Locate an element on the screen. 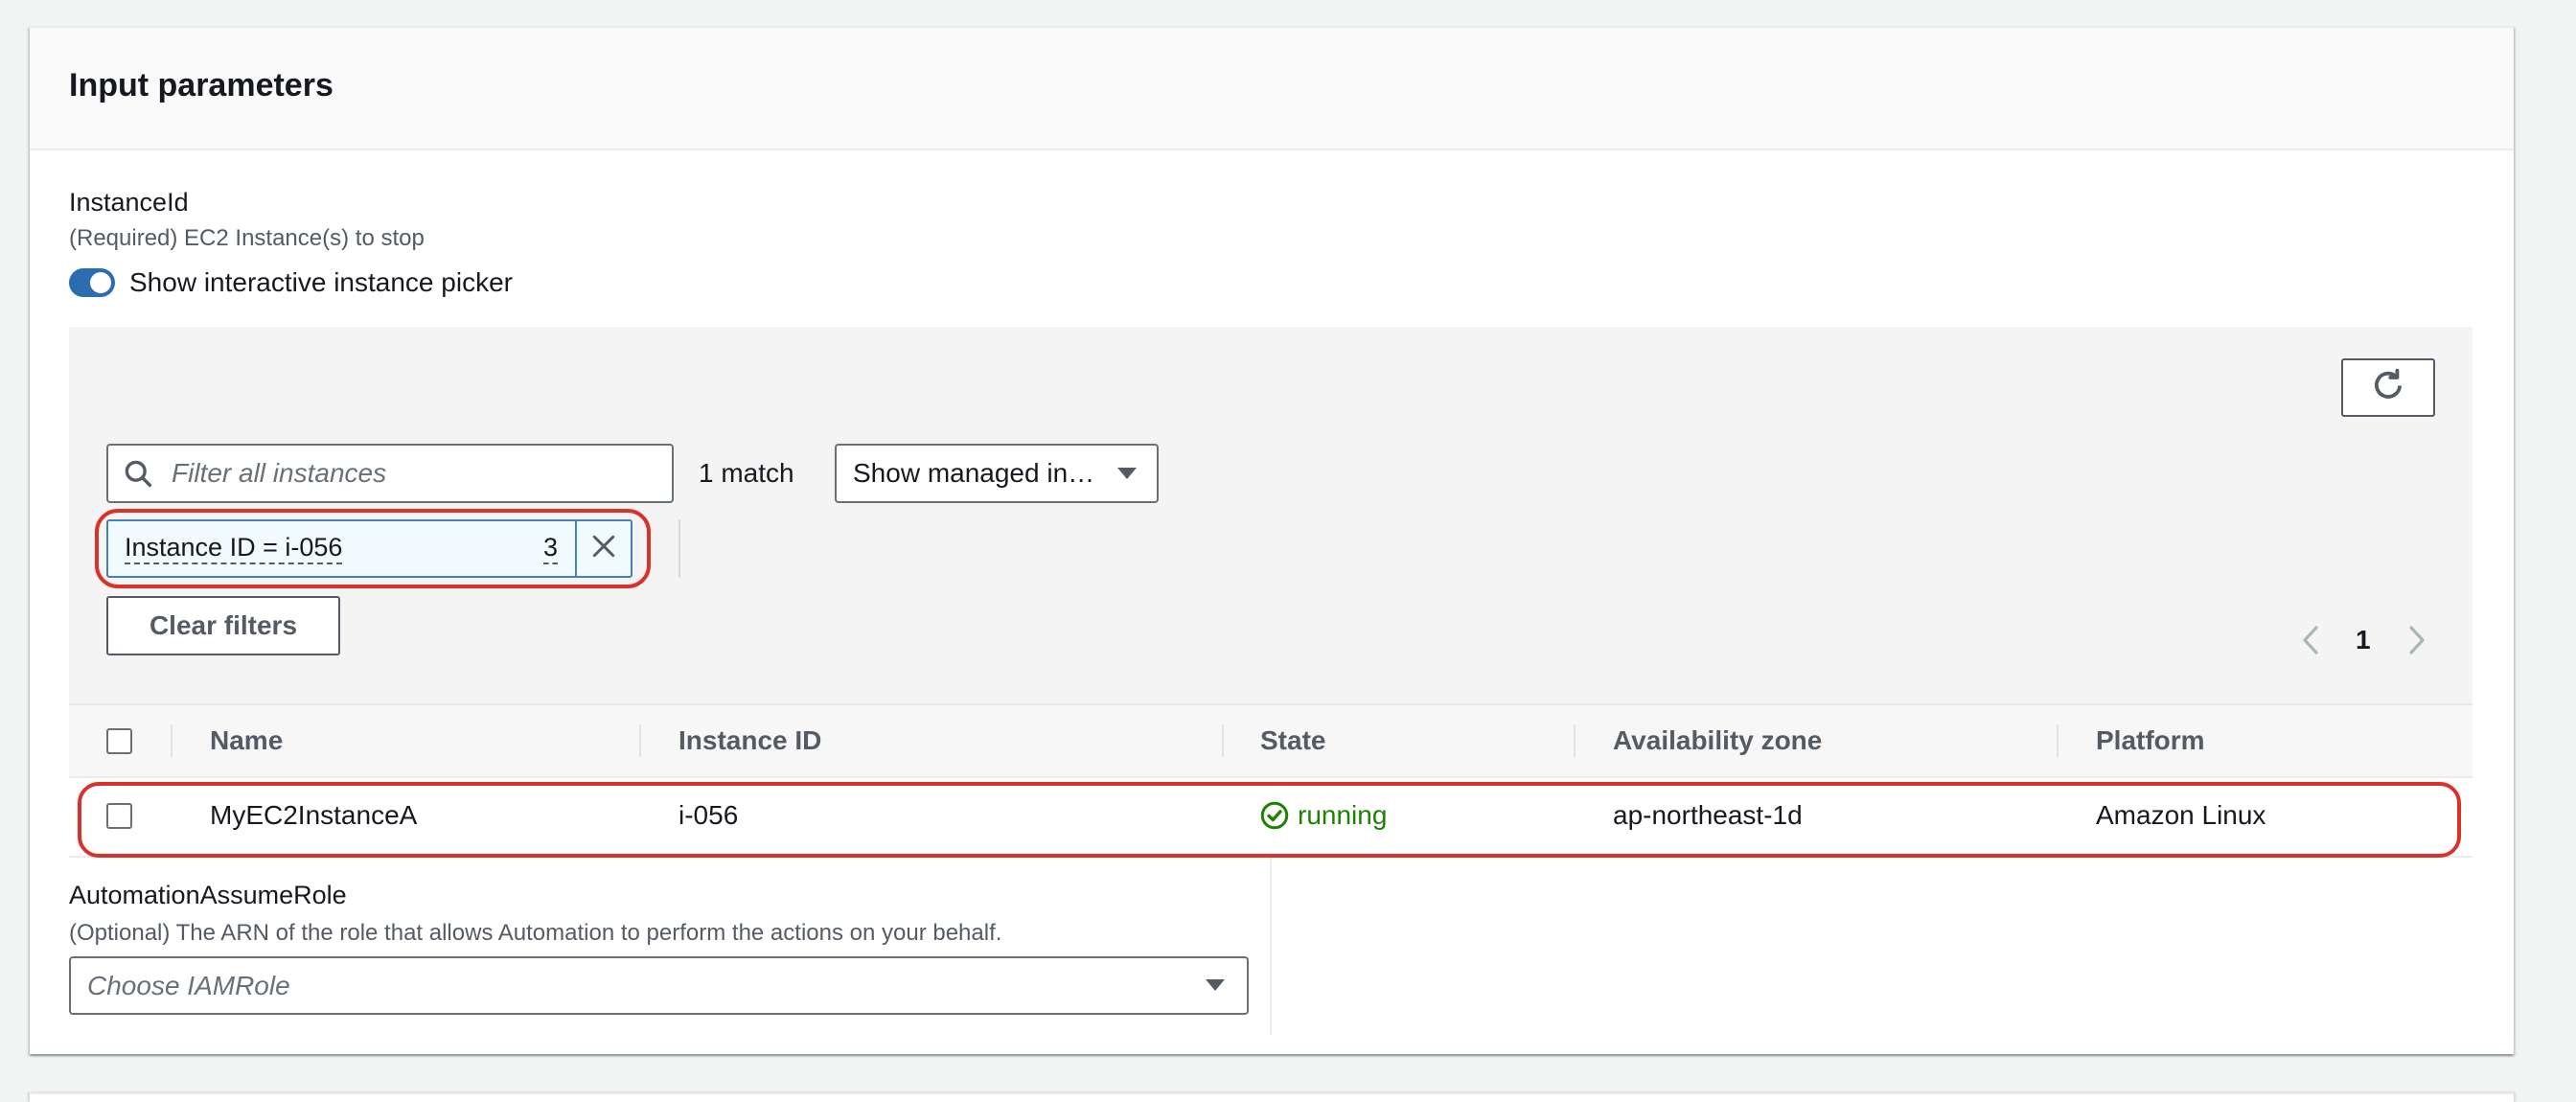 The width and height of the screenshot is (2576, 1102). cell-instance-id: i-056 is located at coordinates (708, 815).